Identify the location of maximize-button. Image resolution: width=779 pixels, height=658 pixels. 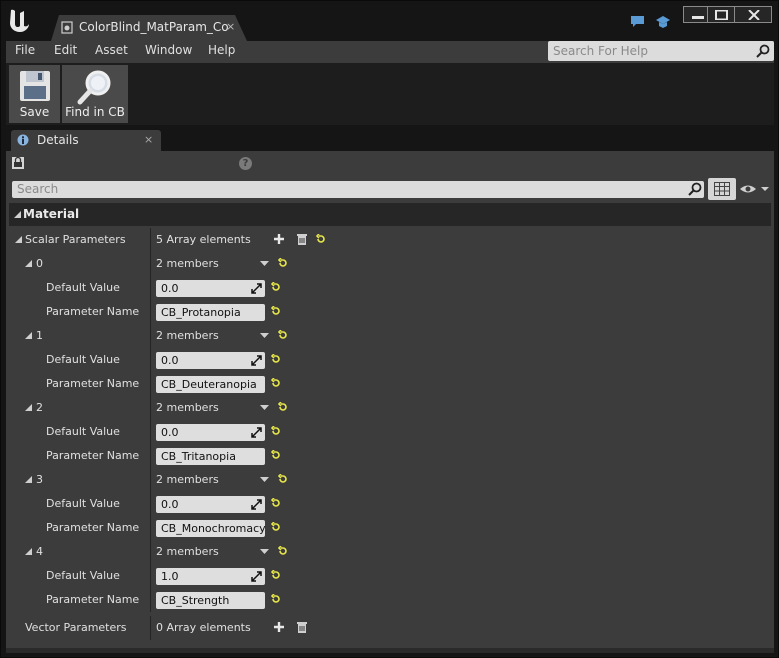
(721, 14).